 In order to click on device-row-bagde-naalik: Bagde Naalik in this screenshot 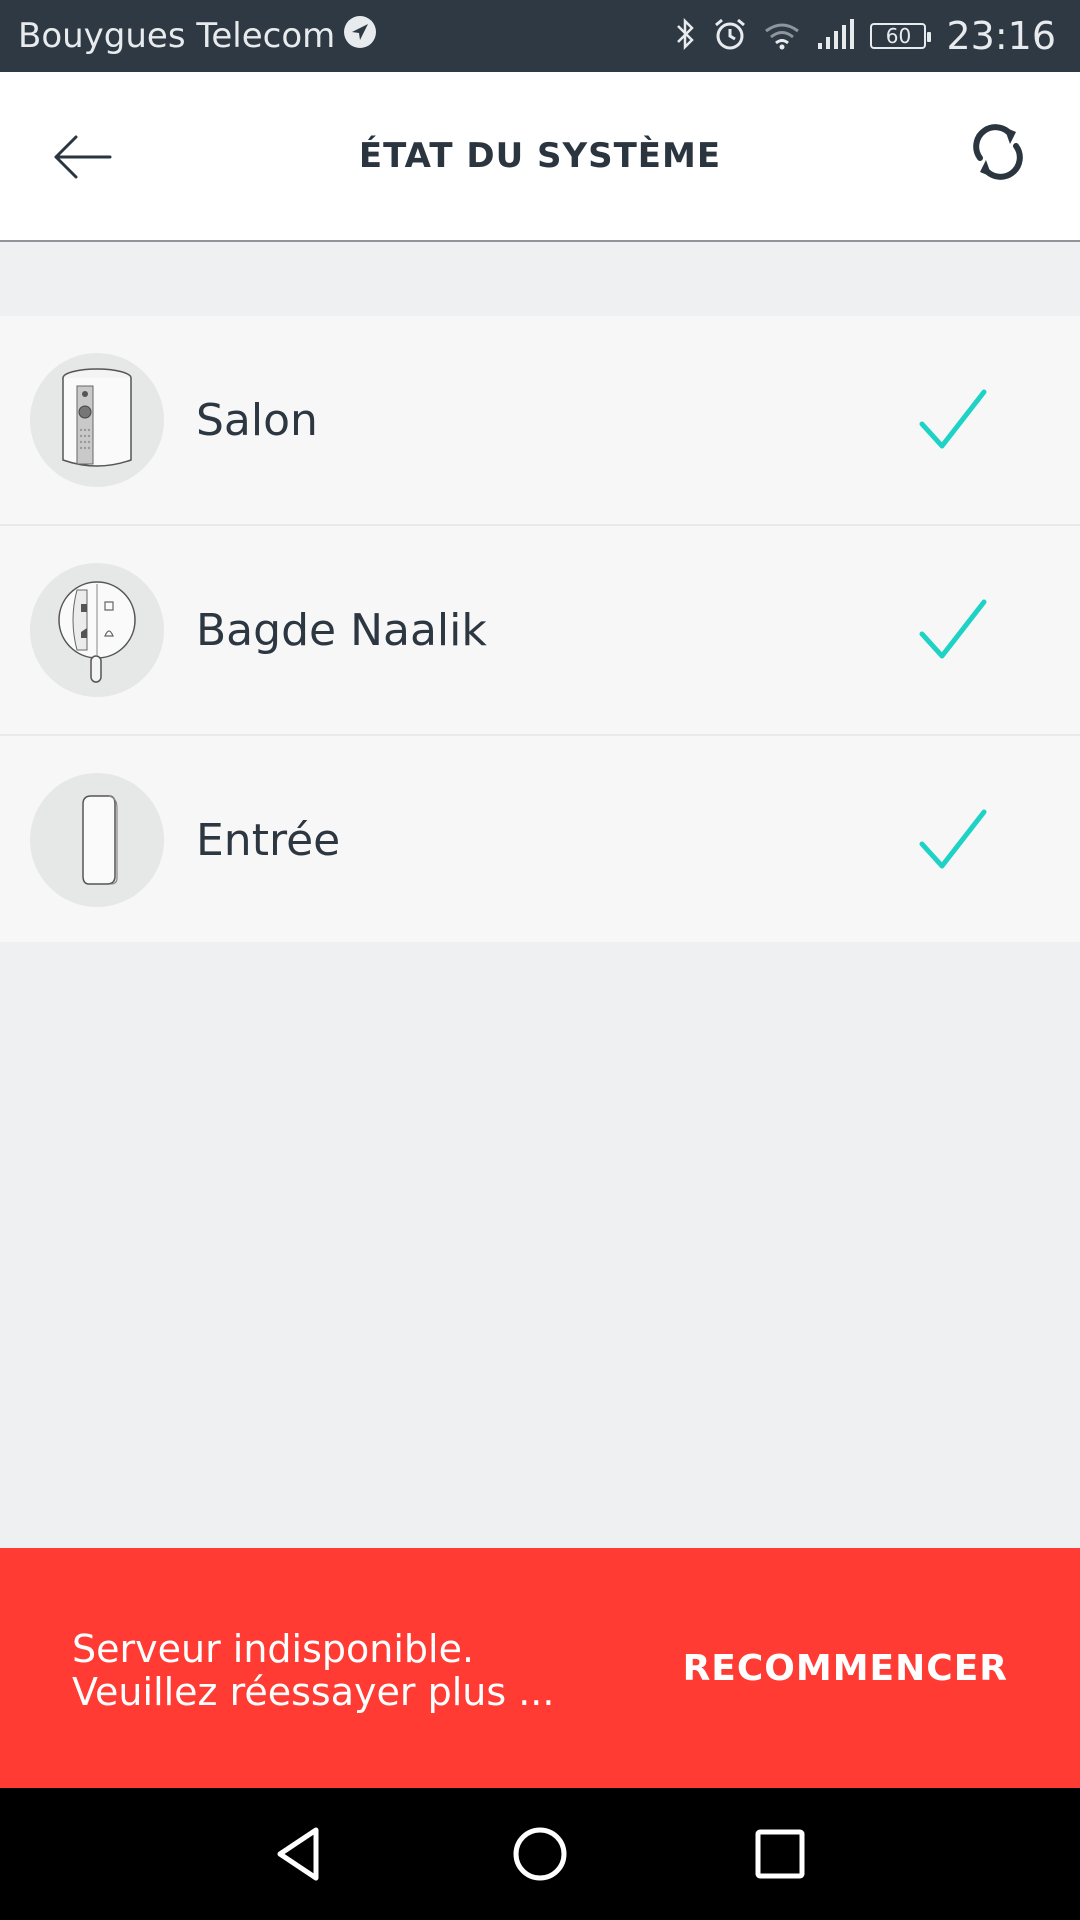, I will do `click(540, 631)`.